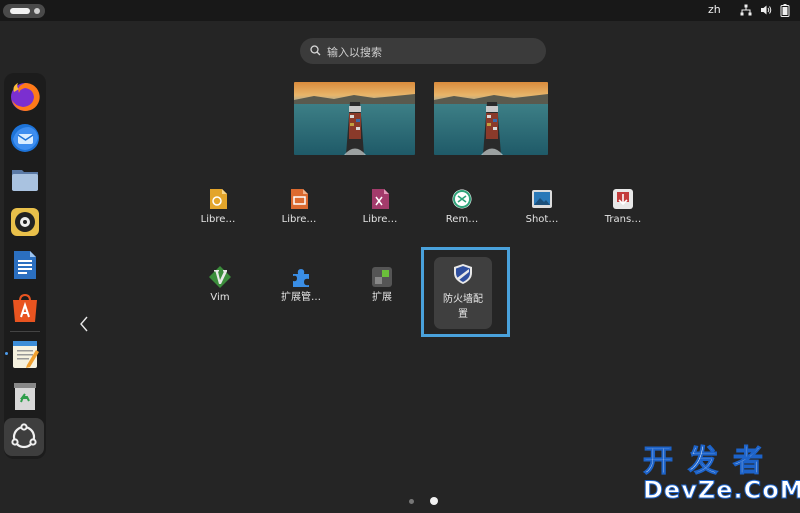  What do you see at coordinates (721, 490) in the screenshot?
I see `watermark-line2: DevZe.CoM` at bounding box center [721, 490].